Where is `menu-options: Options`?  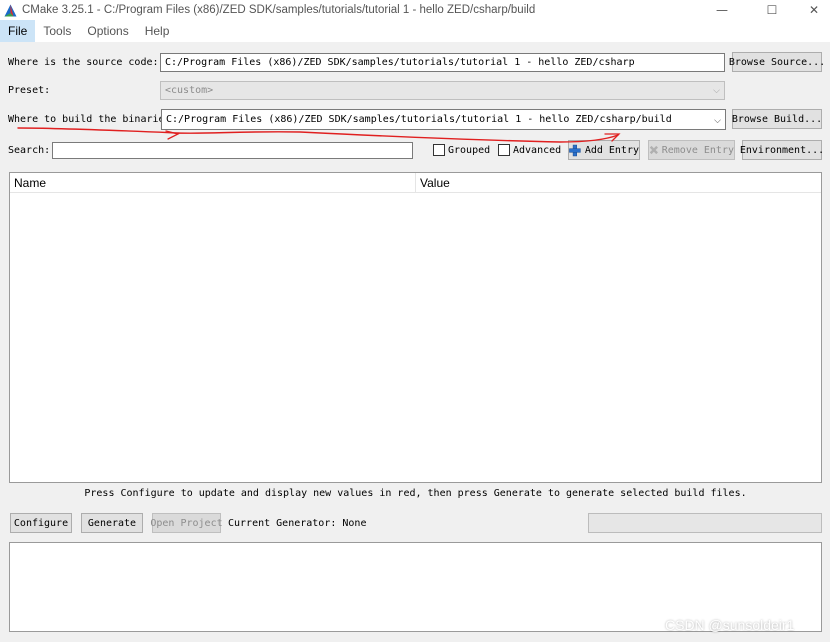
menu-options: Options is located at coordinates (107, 31).